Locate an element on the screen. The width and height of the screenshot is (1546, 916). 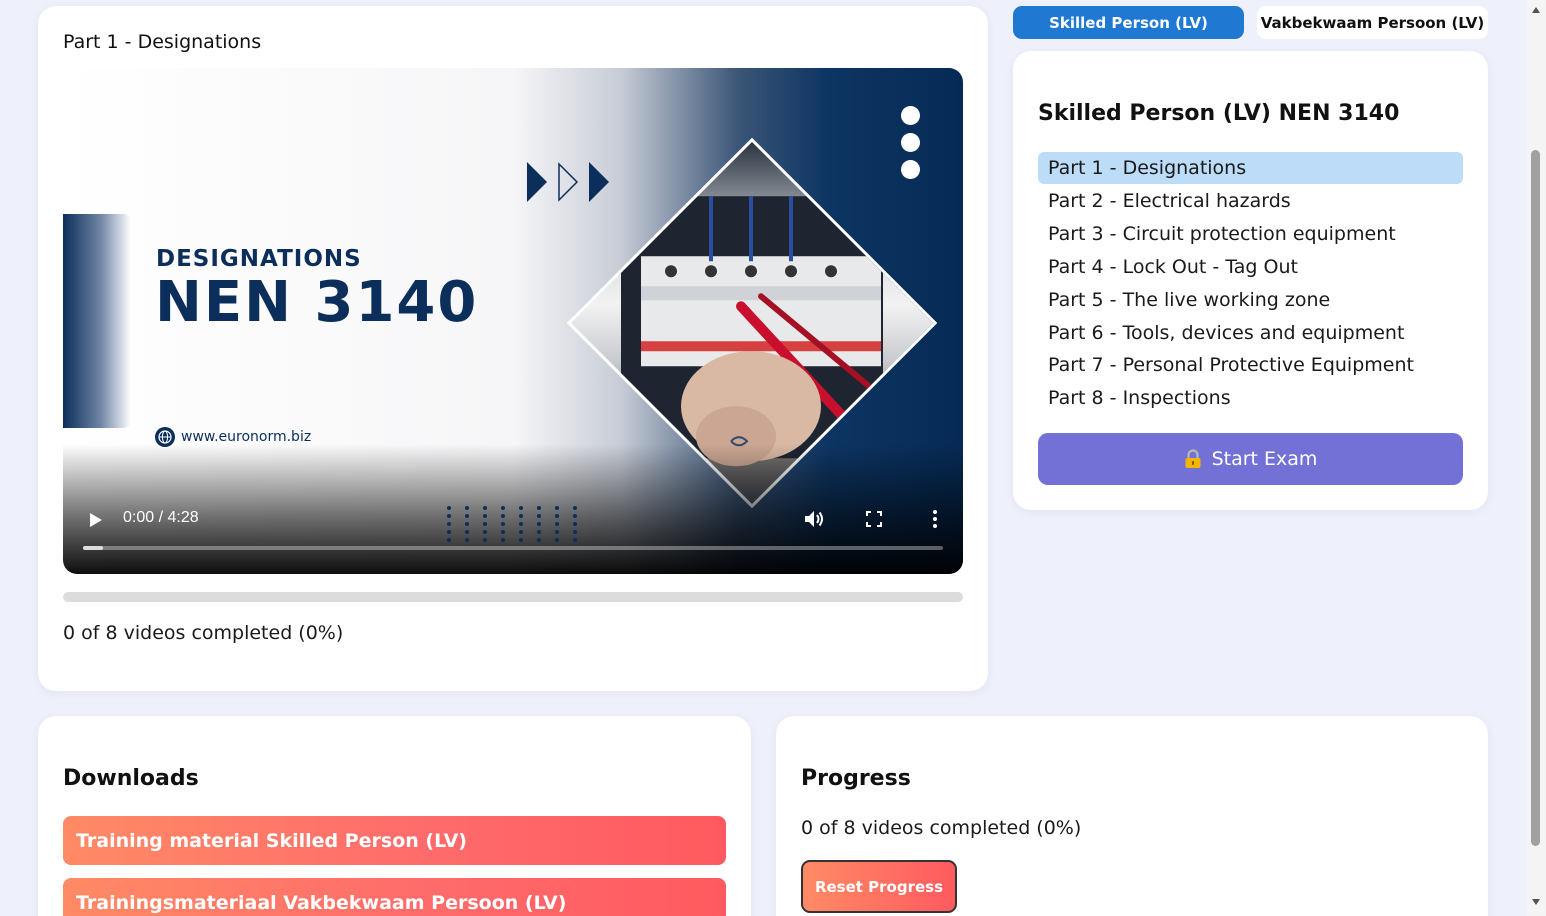
part-item: Part 2 - Electrical hazards is located at coordinates (1250, 201).